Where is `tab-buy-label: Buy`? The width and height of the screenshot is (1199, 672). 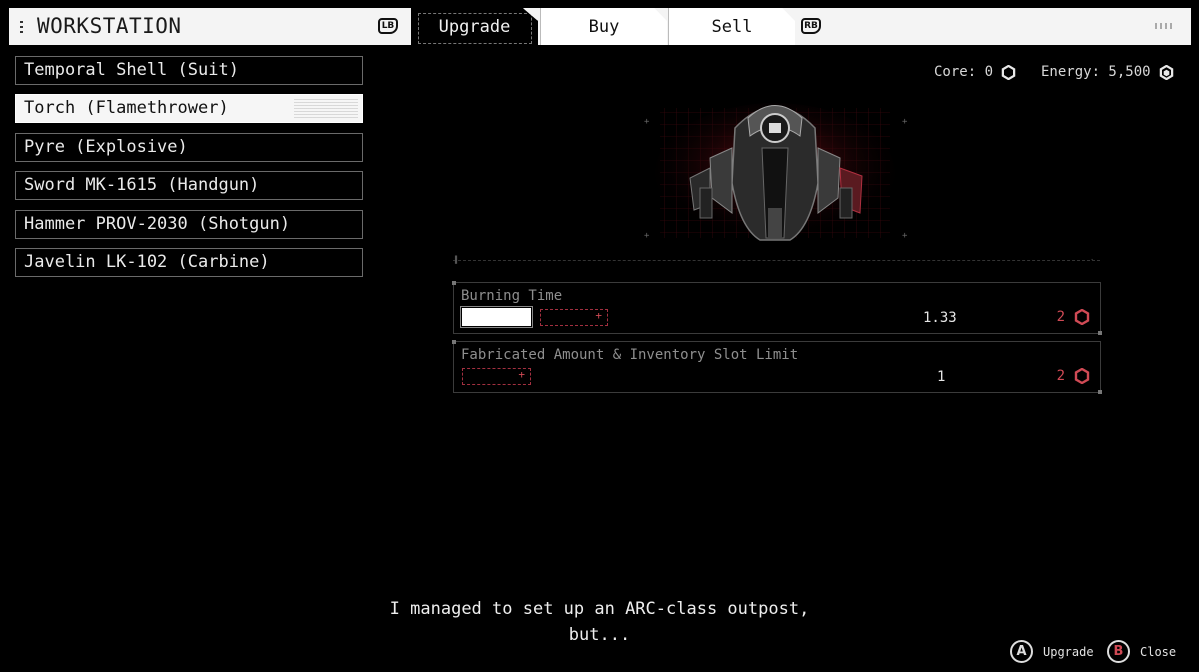 tab-buy-label: Buy is located at coordinates (604, 26).